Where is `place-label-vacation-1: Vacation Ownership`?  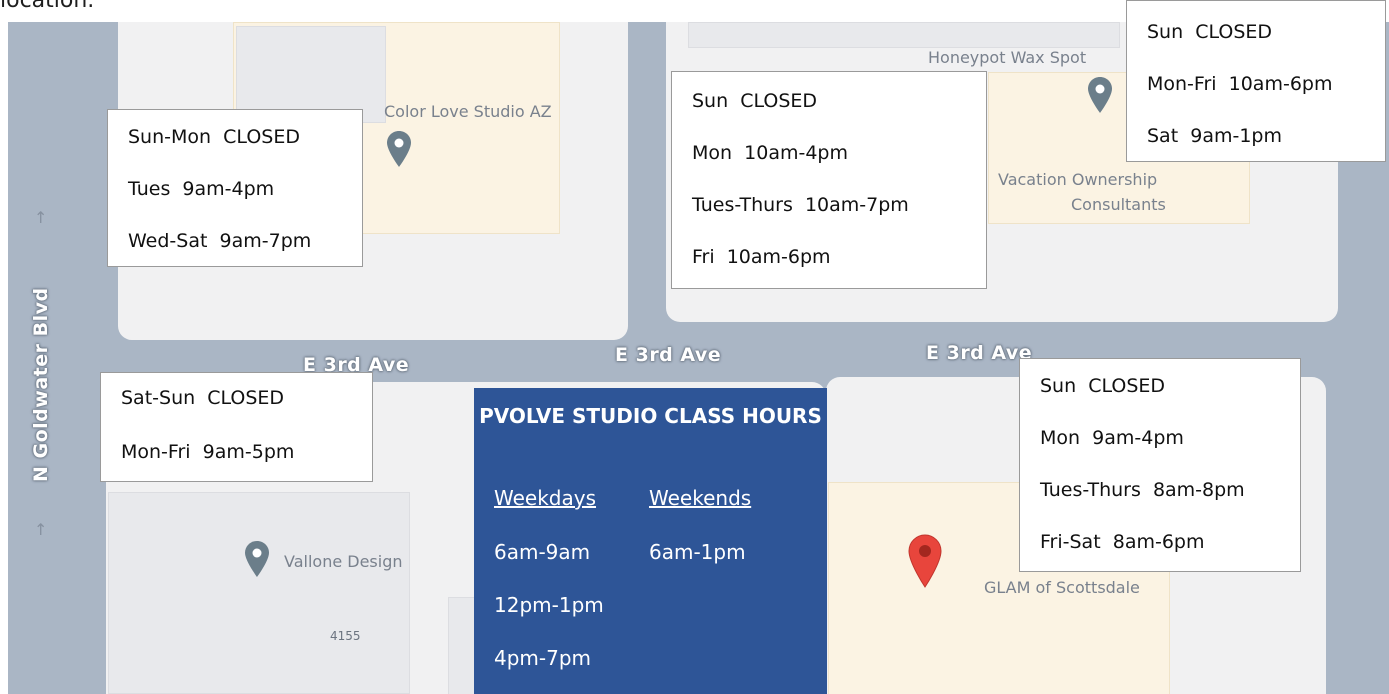 place-label-vacation-1: Vacation Ownership is located at coordinates (1078, 179).